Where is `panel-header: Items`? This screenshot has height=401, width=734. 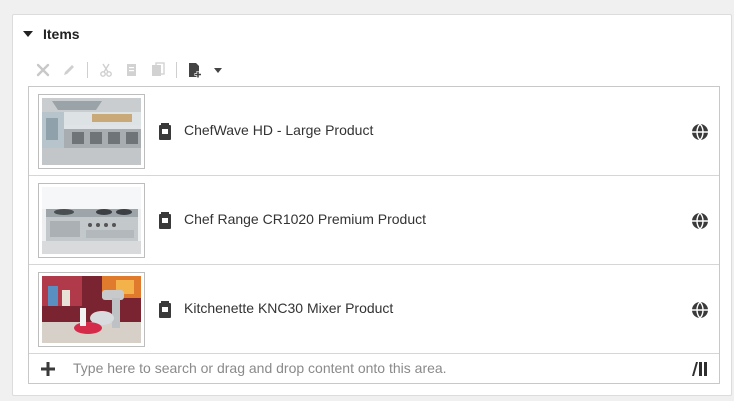
panel-header: Items is located at coordinates (51, 34).